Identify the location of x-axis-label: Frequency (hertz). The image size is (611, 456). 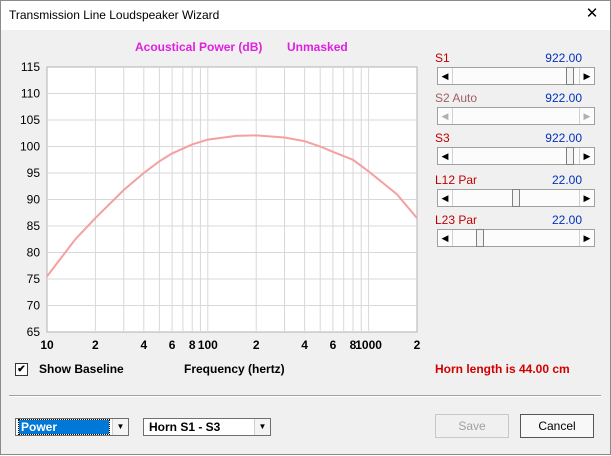
(234, 369).